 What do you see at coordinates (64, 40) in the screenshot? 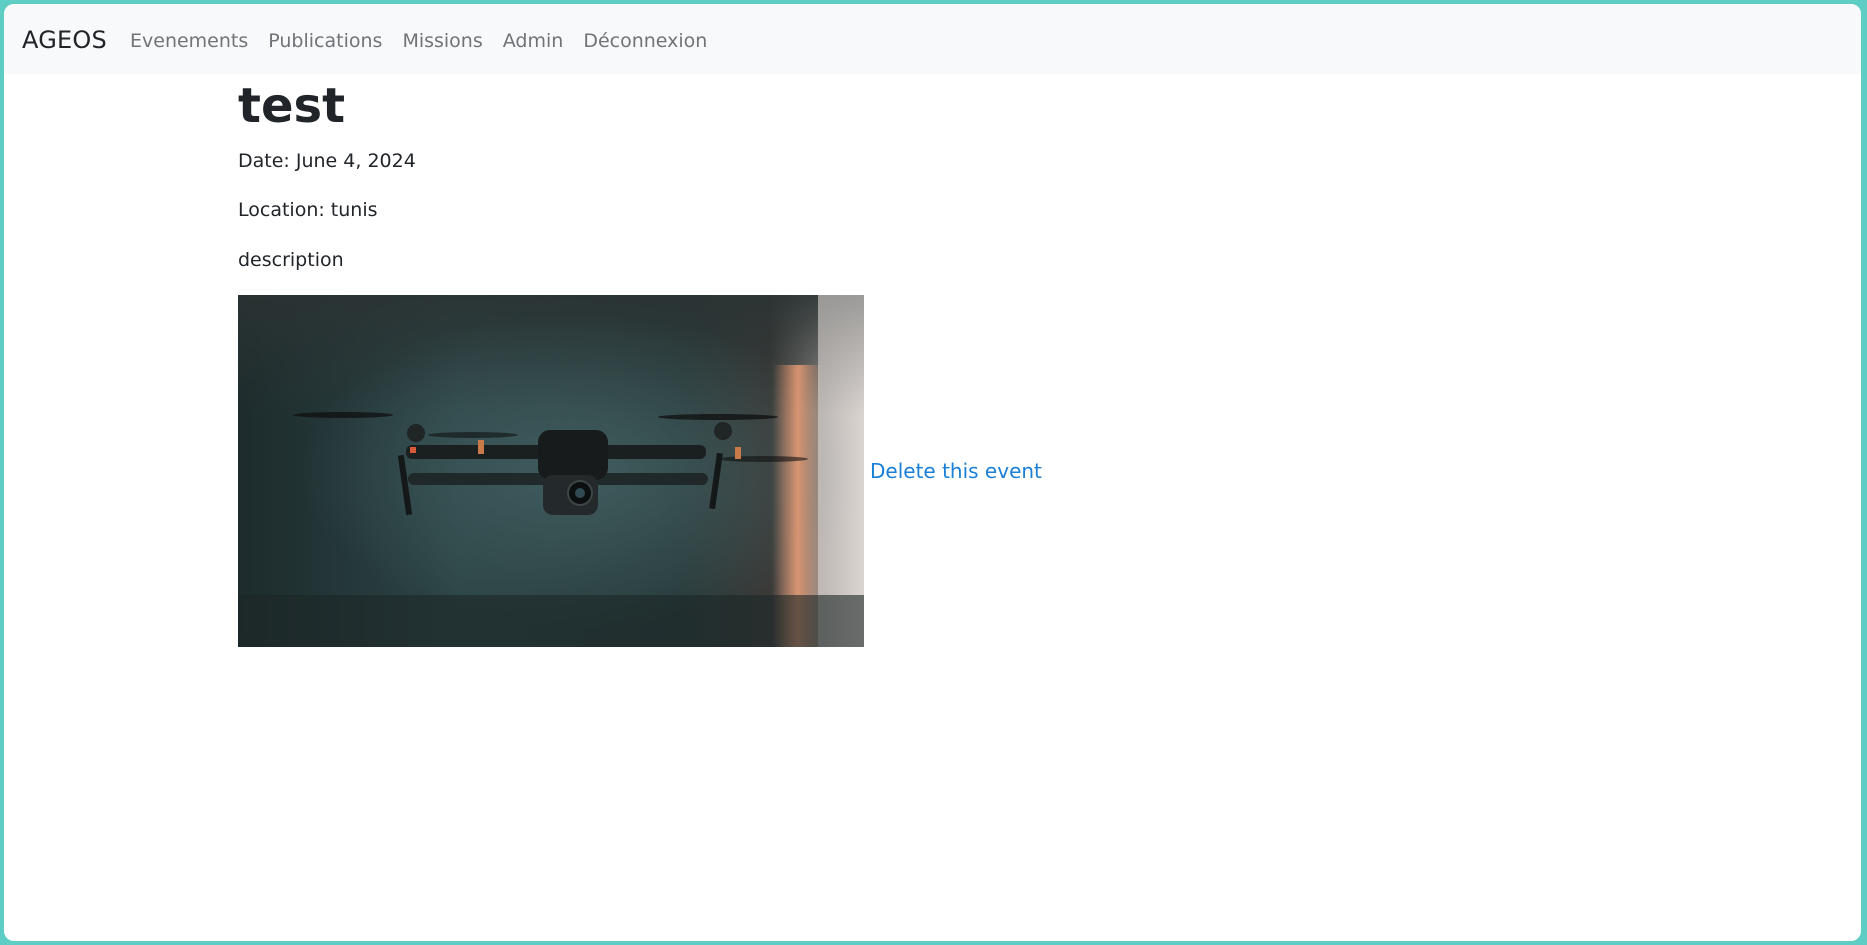
I see `brand-logo: AGEOS` at bounding box center [64, 40].